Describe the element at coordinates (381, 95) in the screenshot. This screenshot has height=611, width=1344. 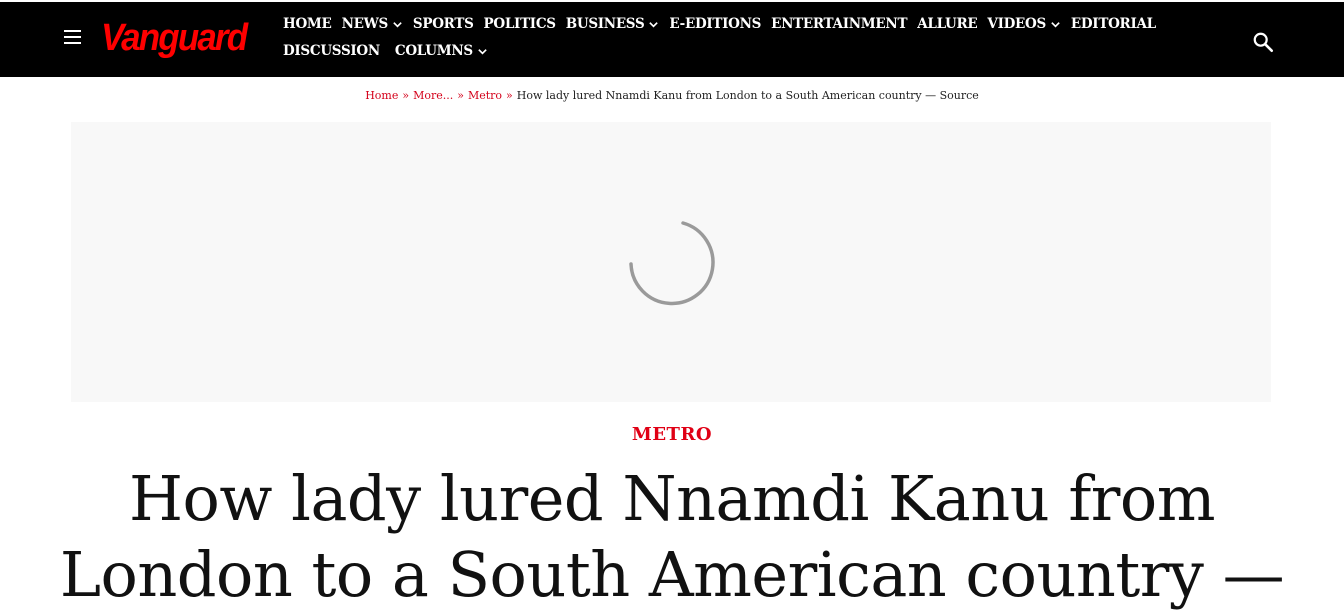
I see `breadcrumb-link-home: Home` at that location.